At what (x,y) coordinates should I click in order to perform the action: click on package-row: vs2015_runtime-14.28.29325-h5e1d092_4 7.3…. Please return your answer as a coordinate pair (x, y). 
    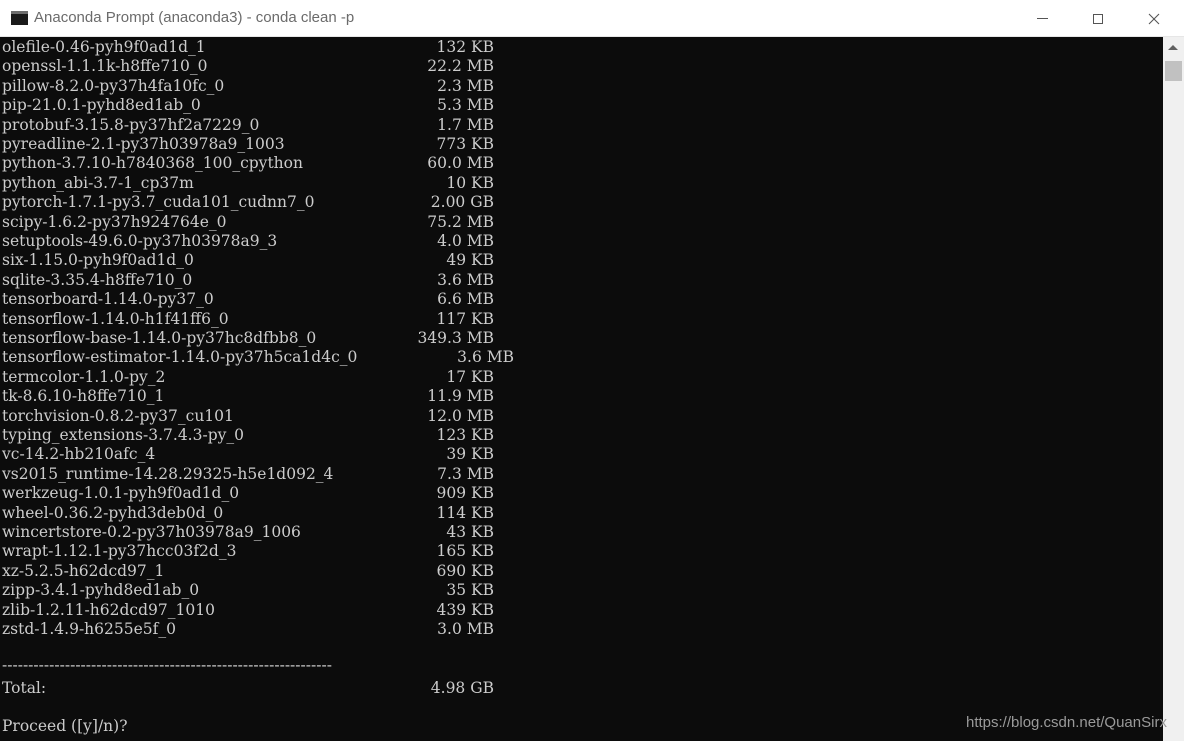
    Looking at the image, I should click on (248, 474).